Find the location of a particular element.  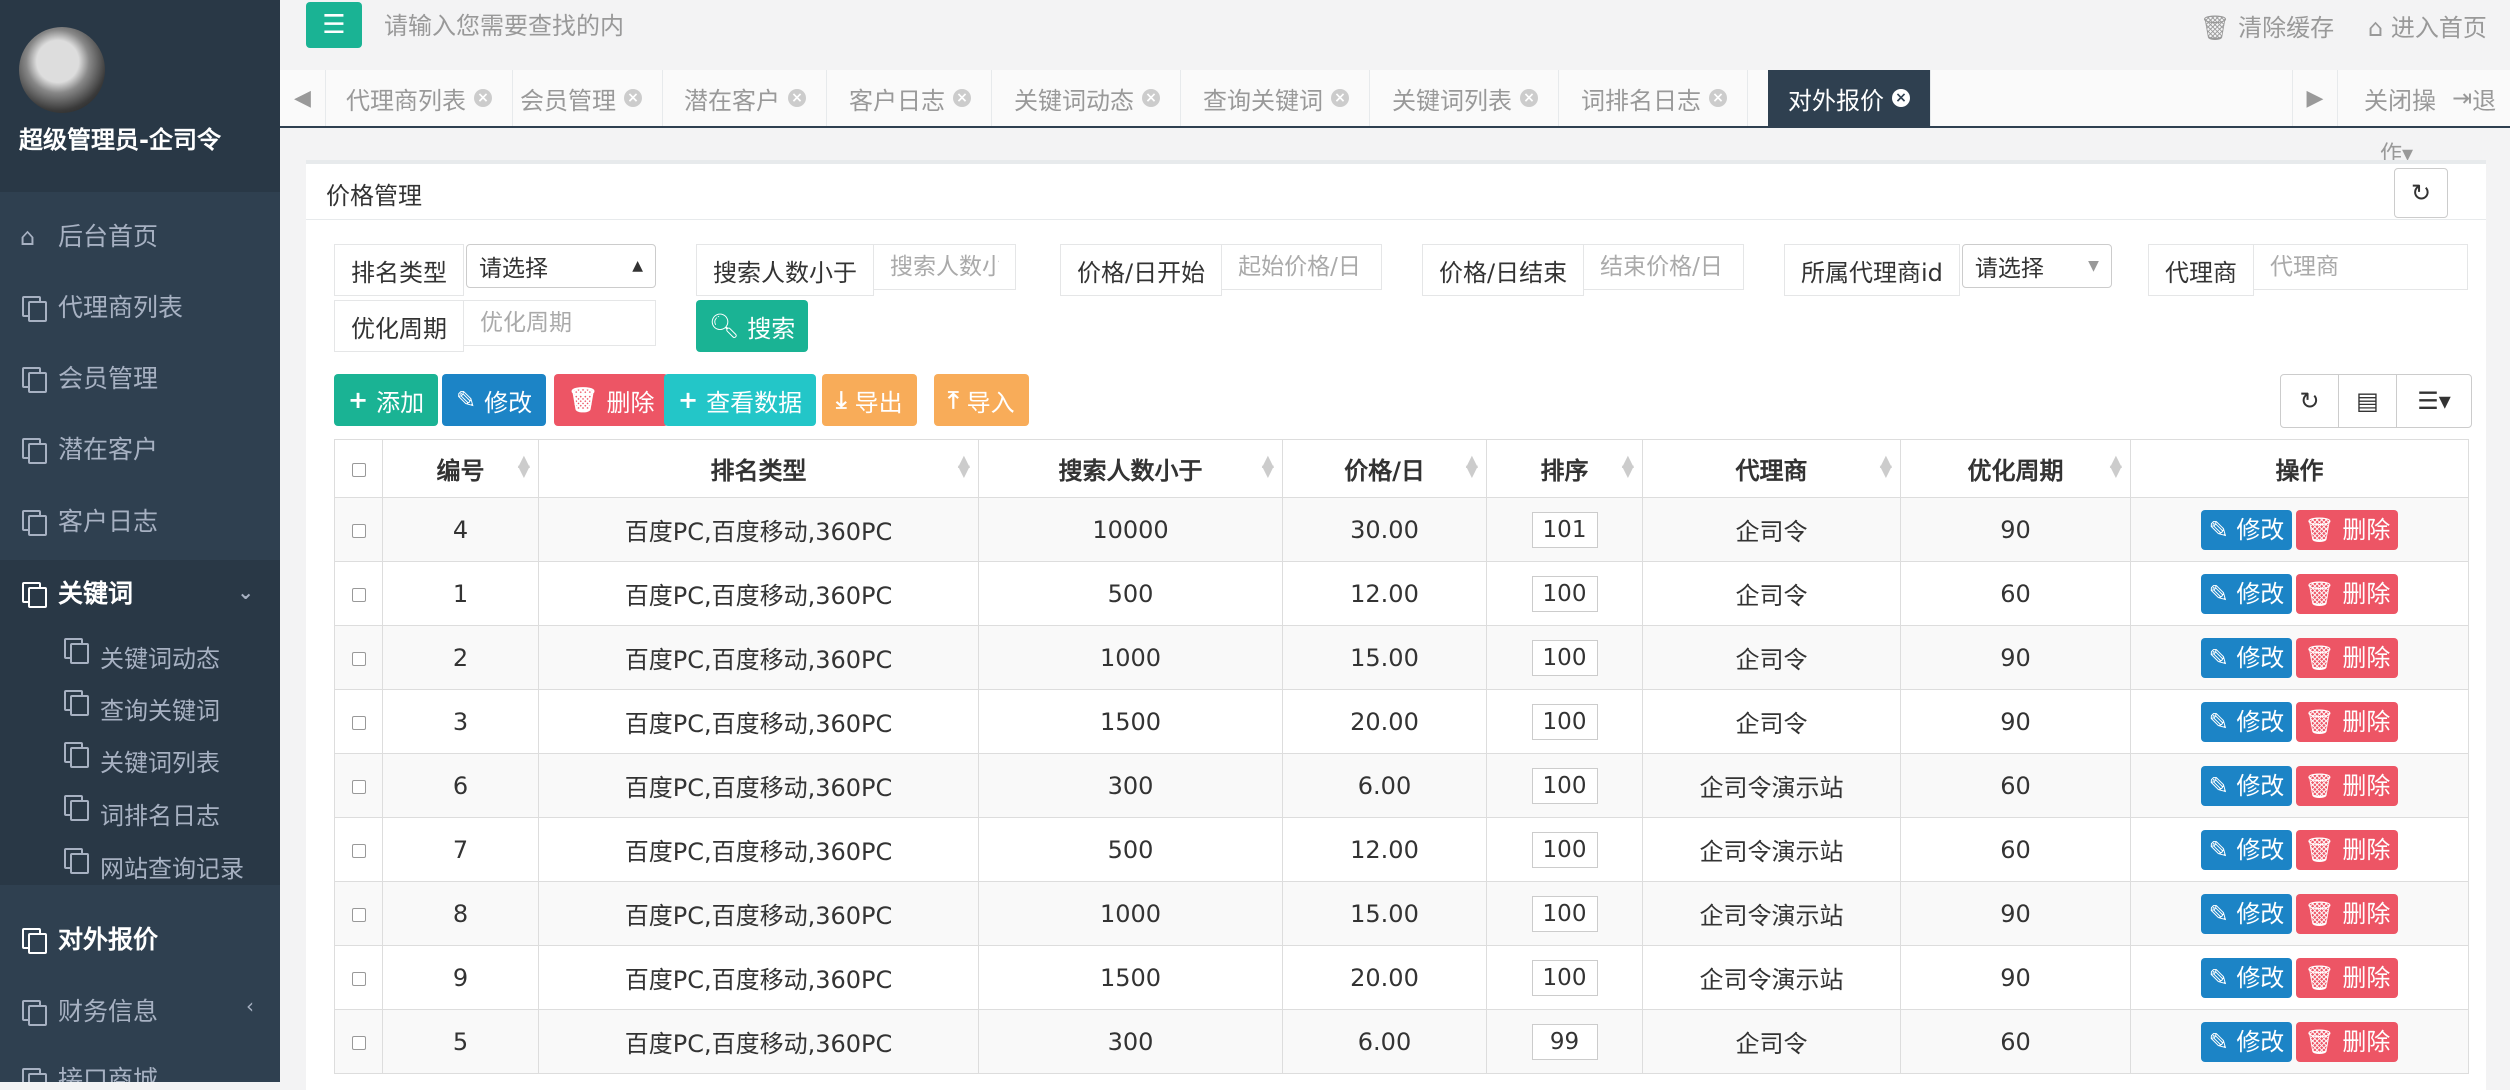

table-row: 4百度PC,百度移动,360PC1000030.00企司令90✎ 修改🗑︎ 删除 is located at coordinates (1401, 529).